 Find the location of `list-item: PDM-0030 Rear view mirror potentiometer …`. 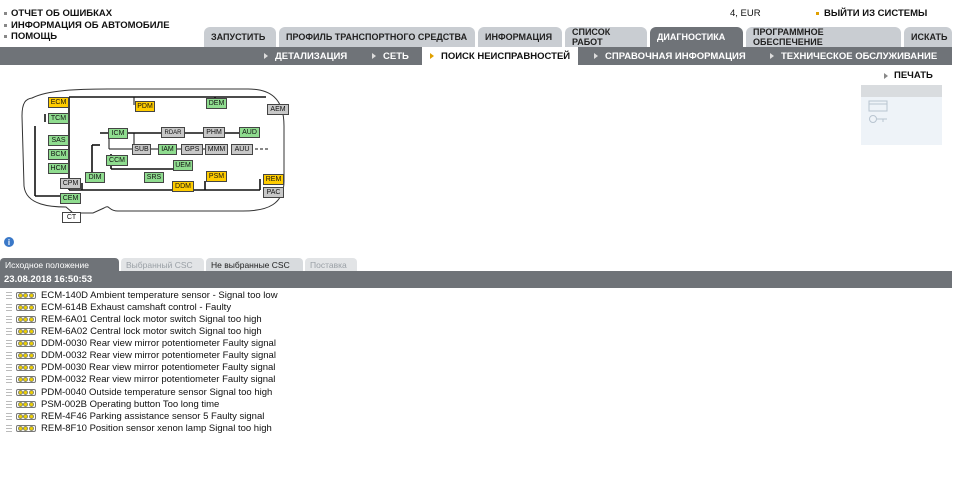

list-item: PDM-0030 Rear view mirror potentiometer … is located at coordinates (140, 367).